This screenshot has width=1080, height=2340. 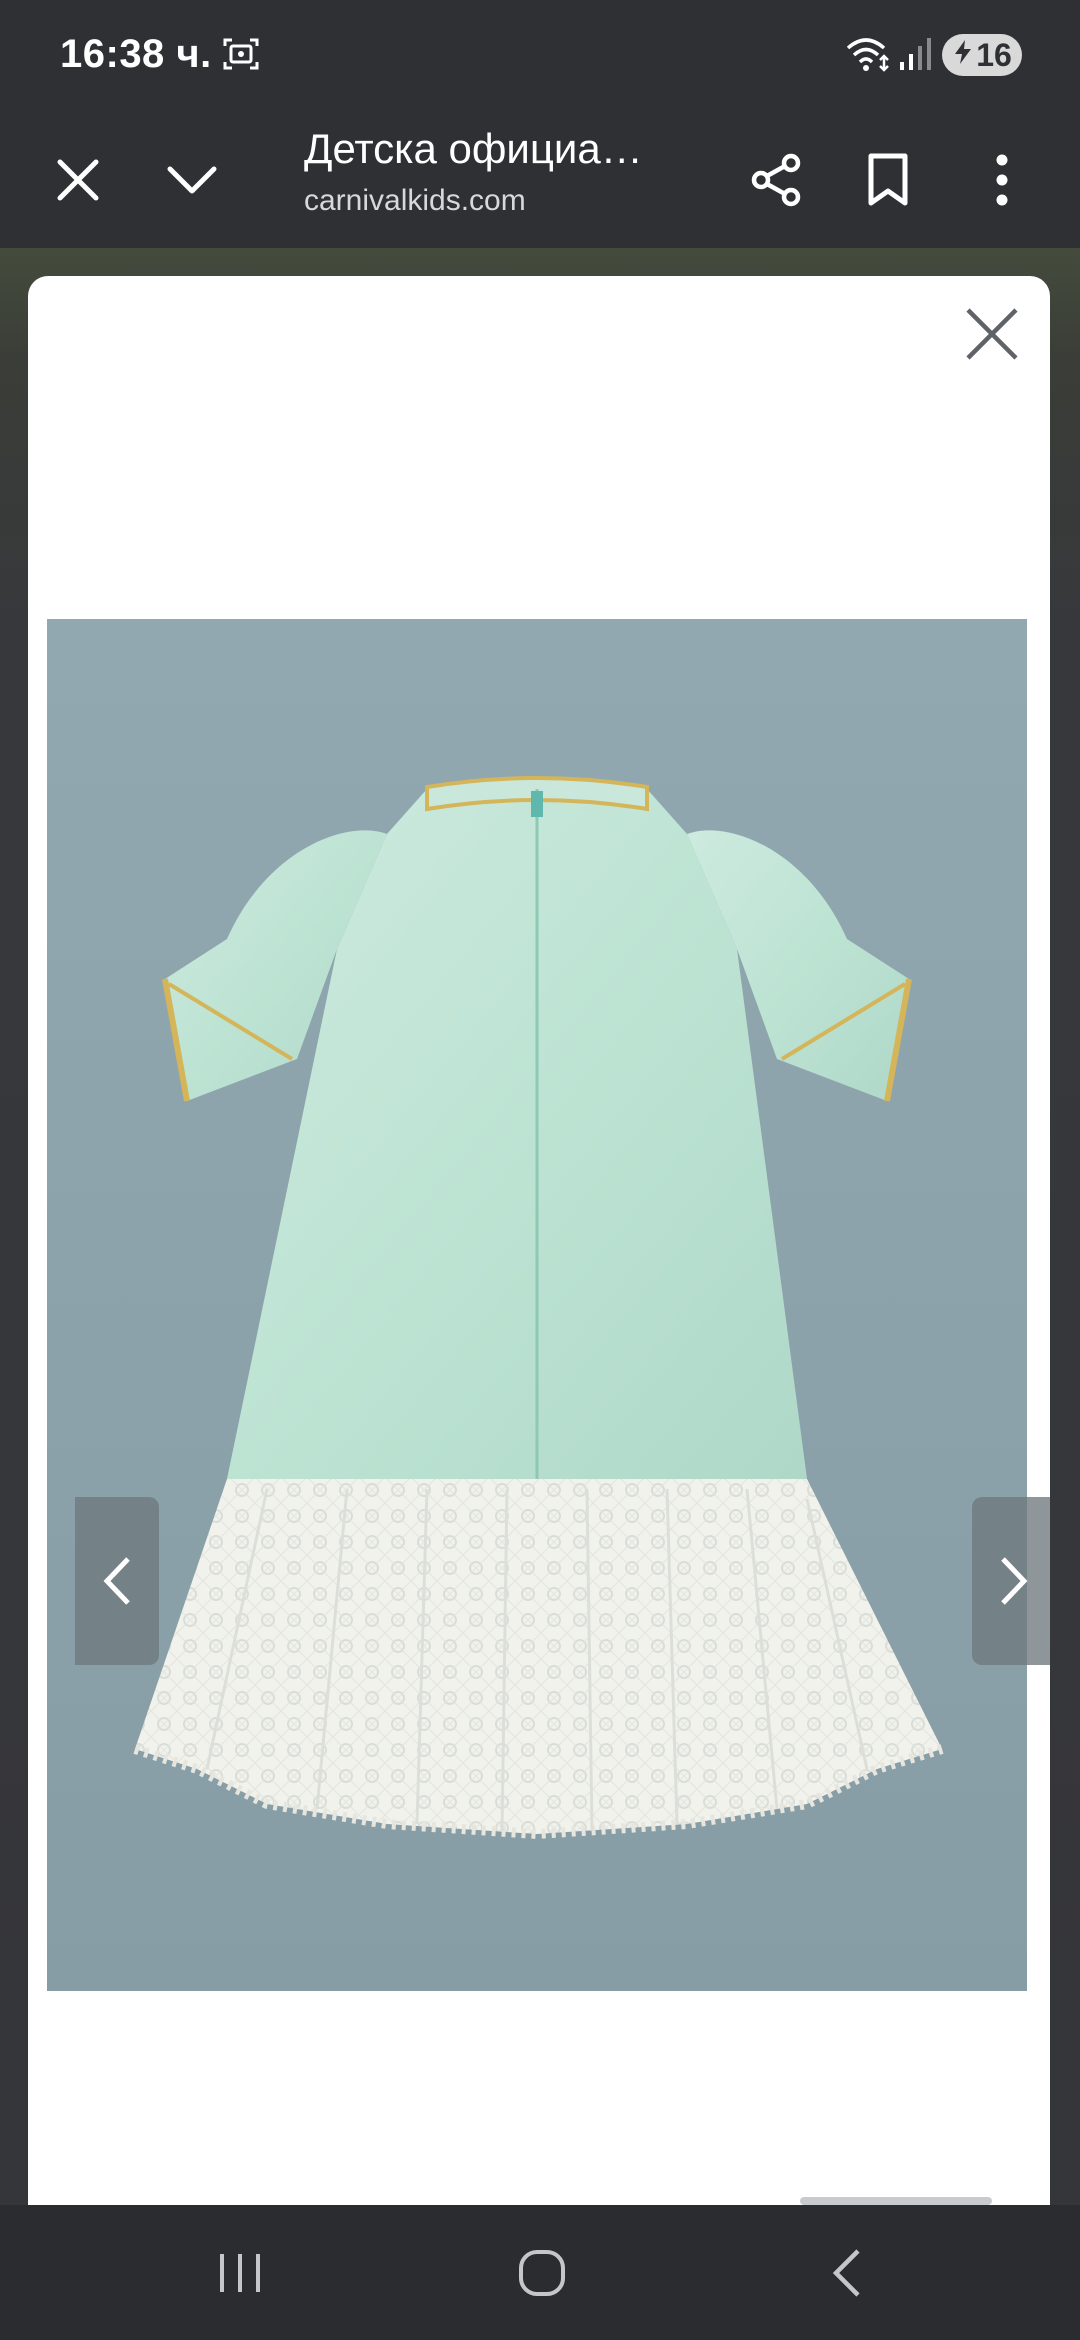 I want to click on chevron-down-icon, so click(x=192, y=180).